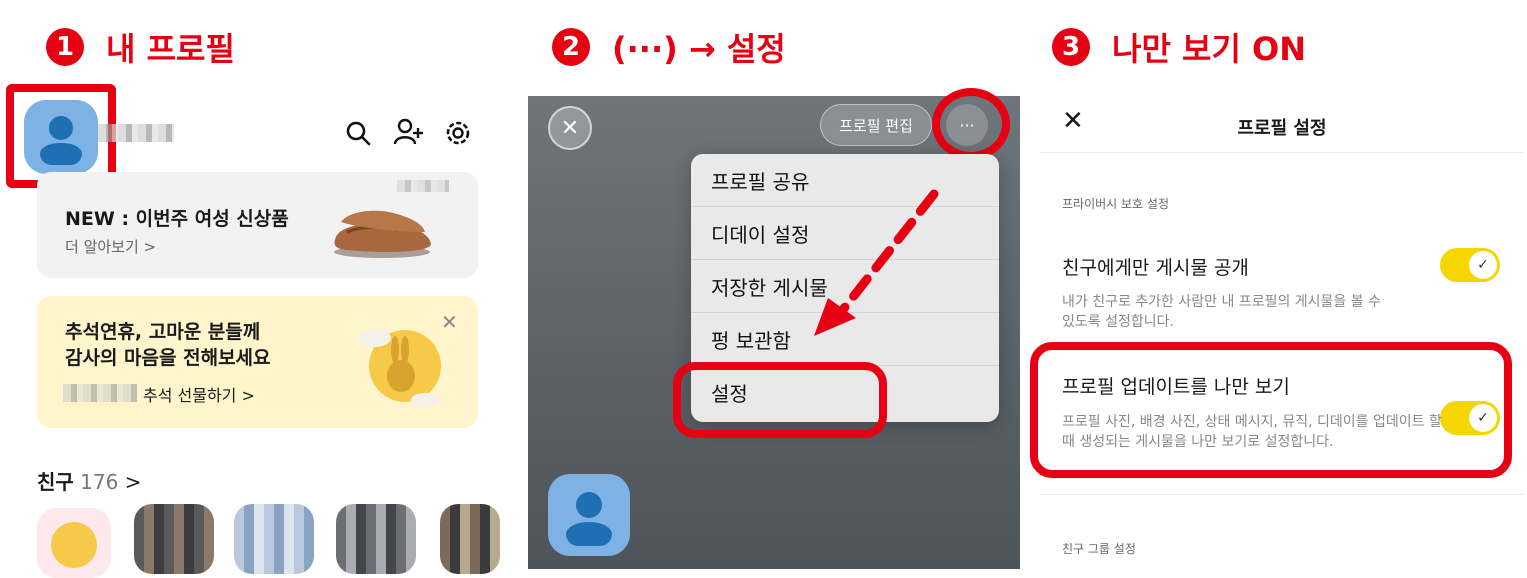 This screenshot has width=1527, height=578. I want to click on edit-profile-button: 프로필 편집, so click(876, 125).